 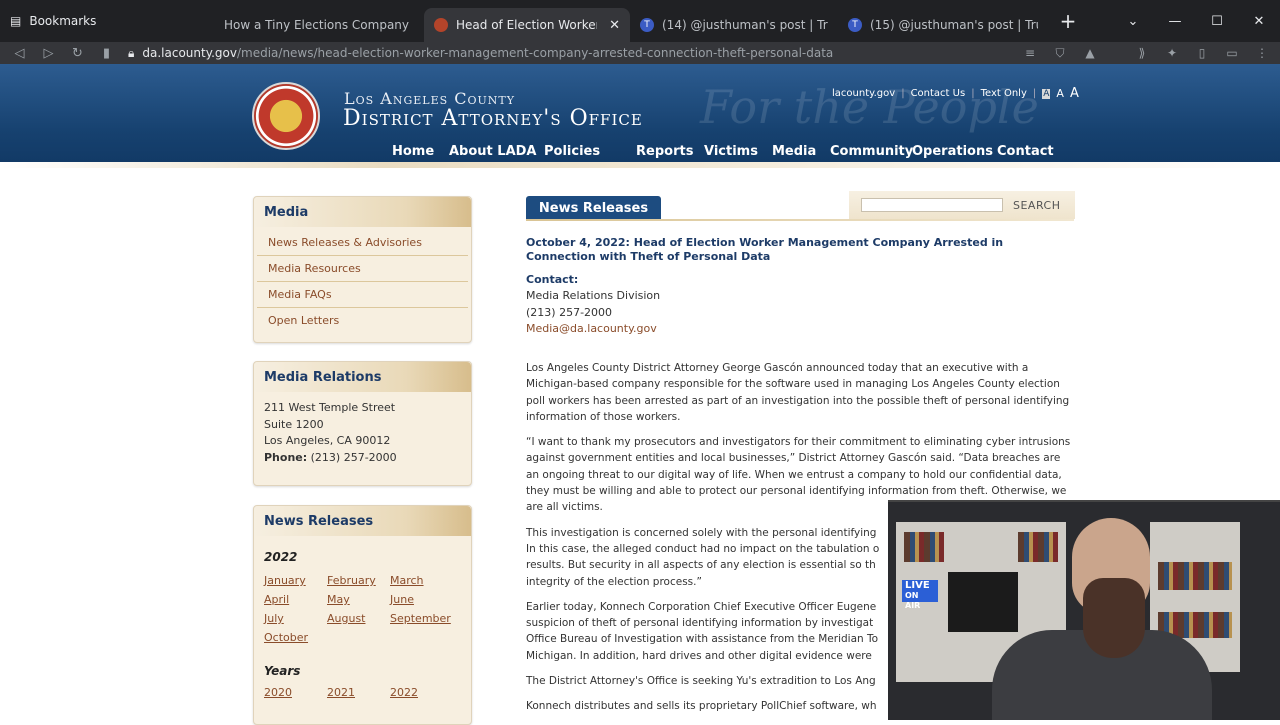 What do you see at coordinates (593, 208) in the screenshot?
I see `news-releases-tab: News Releases` at bounding box center [593, 208].